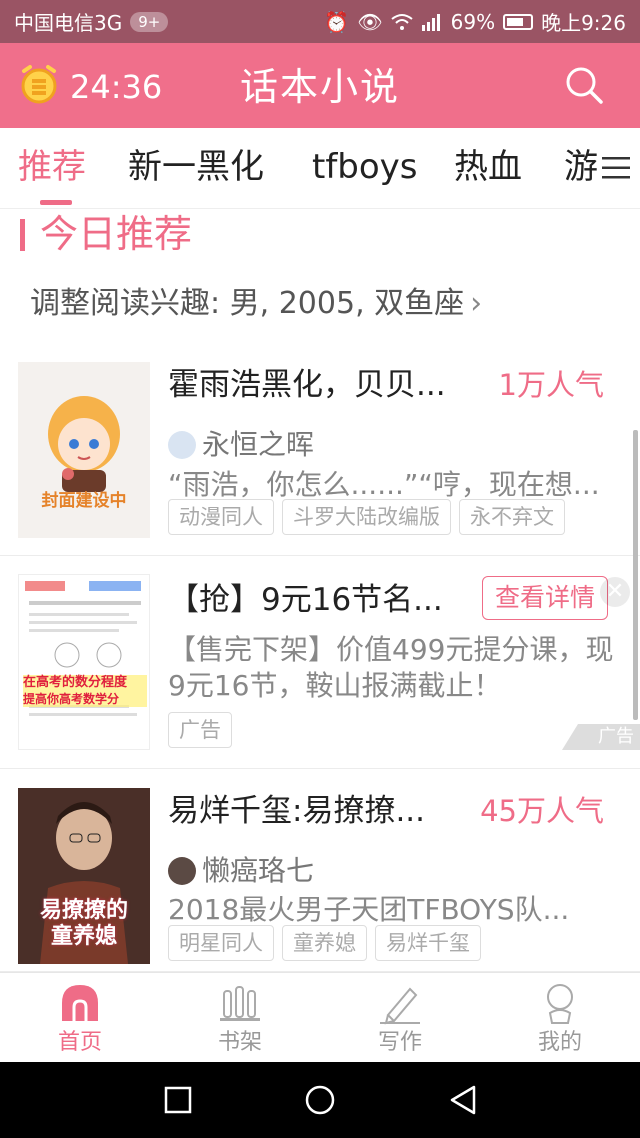 The height and width of the screenshot is (1138, 640). What do you see at coordinates (635, 575) in the screenshot?
I see `scrollbar` at bounding box center [635, 575].